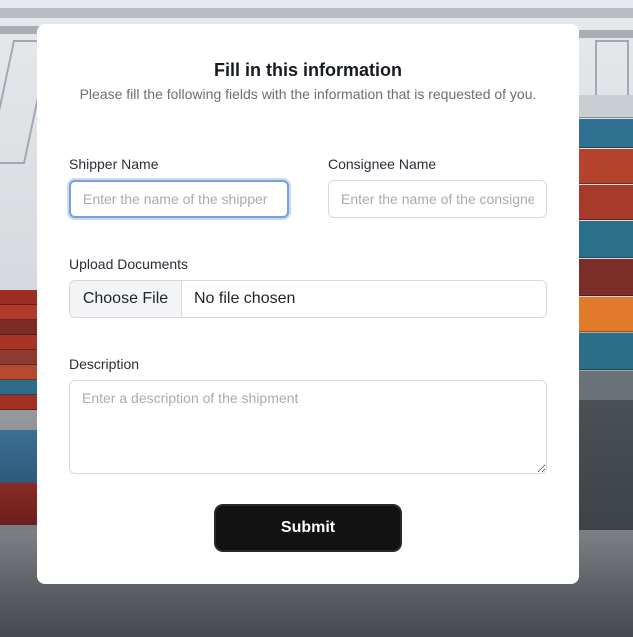 Image resolution: width=633 pixels, height=637 pixels. What do you see at coordinates (606, 472) in the screenshot?
I see `ship-hull-right` at bounding box center [606, 472].